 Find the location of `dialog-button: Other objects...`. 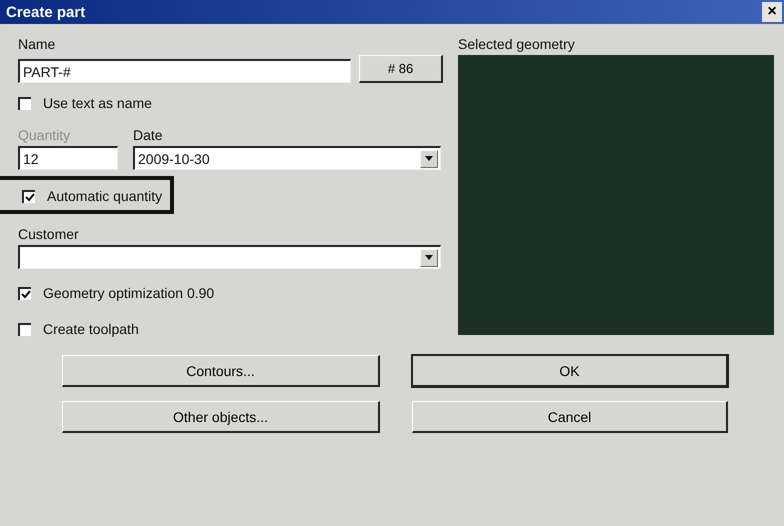

dialog-button: Other objects... is located at coordinates (221, 417).